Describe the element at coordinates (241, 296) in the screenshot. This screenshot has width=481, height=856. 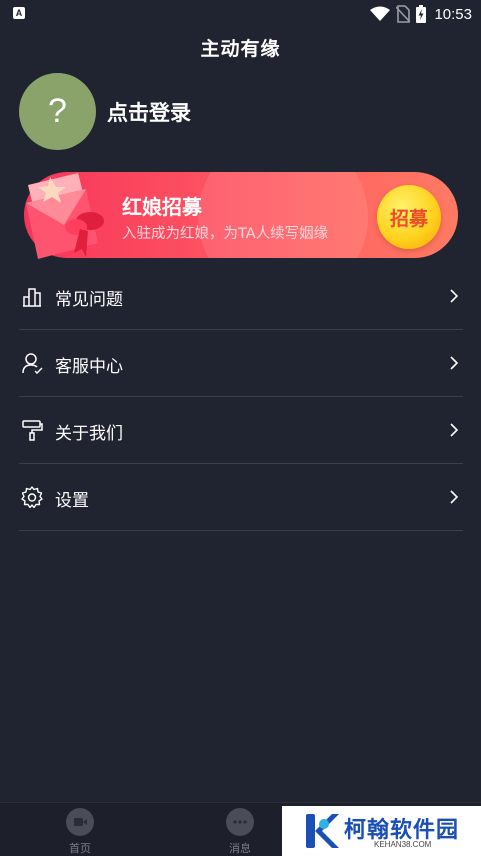
I see `menu-item-faq: 常见问题` at that location.